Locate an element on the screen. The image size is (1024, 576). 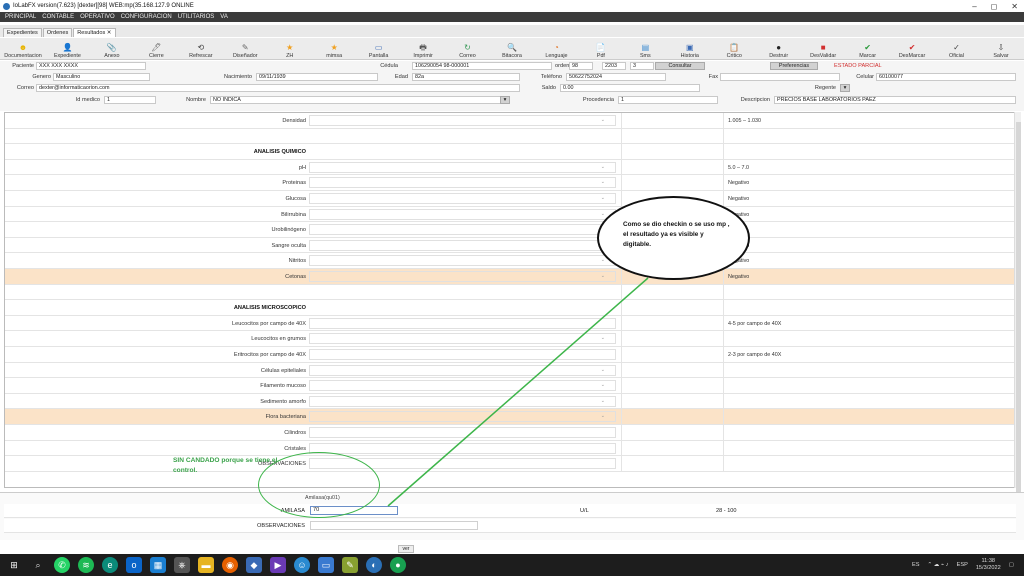
tray-lang: ES is located at coordinates (915, 565).